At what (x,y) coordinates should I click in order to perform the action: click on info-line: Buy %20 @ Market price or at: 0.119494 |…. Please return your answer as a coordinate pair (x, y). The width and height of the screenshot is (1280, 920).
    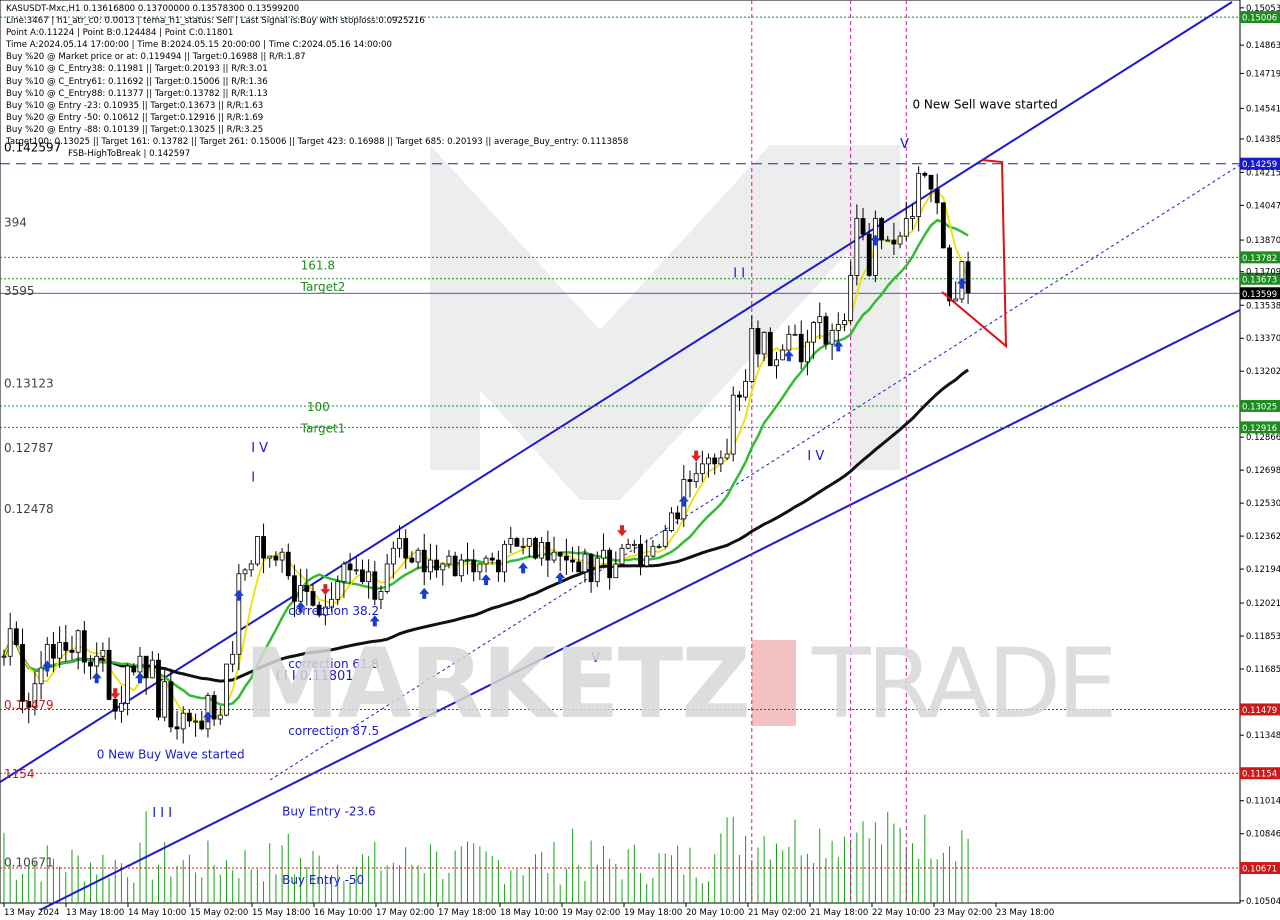
    Looking at the image, I should click on (156, 57).